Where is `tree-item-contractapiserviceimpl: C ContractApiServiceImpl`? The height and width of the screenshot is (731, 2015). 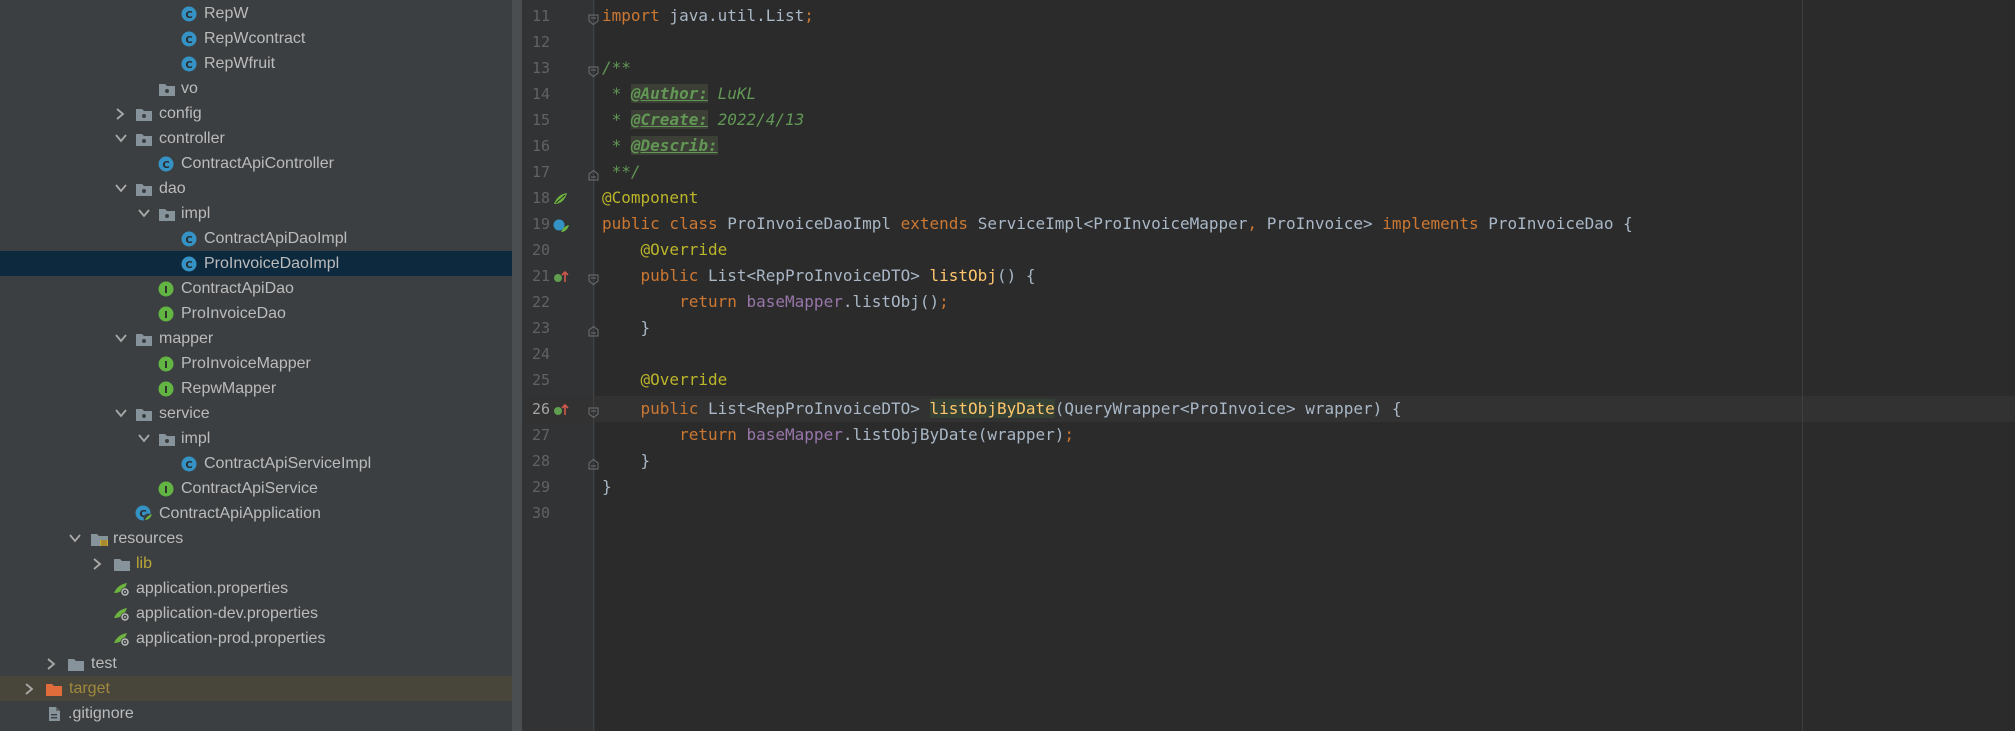 tree-item-contractapiserviceimpl: C ContractApiServiceImpl is located at coordinates (256, 463).